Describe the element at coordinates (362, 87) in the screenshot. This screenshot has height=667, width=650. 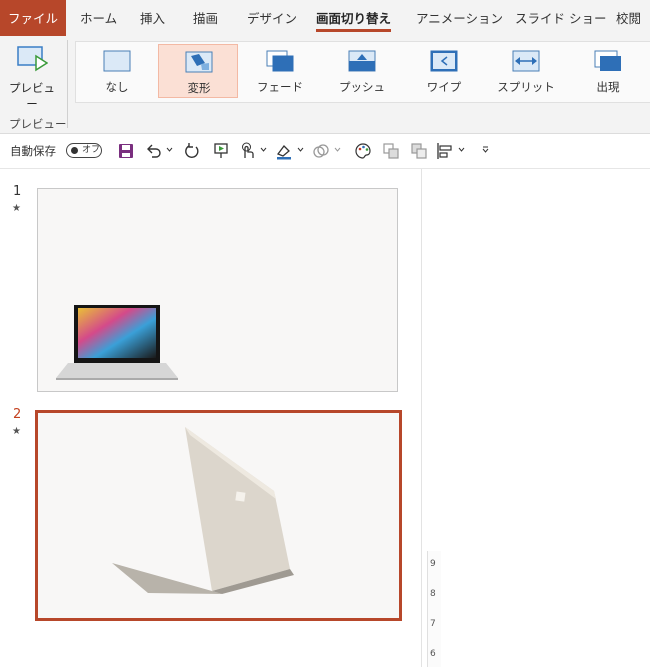
I see `transition-push-label: プッシュ` at that location.